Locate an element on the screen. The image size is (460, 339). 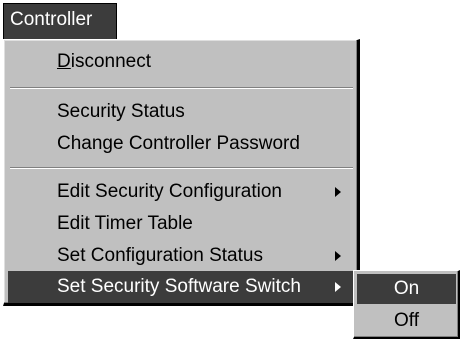
menu-item-set-config-status: Set Configuration Status is located at coordinates (181, 256).